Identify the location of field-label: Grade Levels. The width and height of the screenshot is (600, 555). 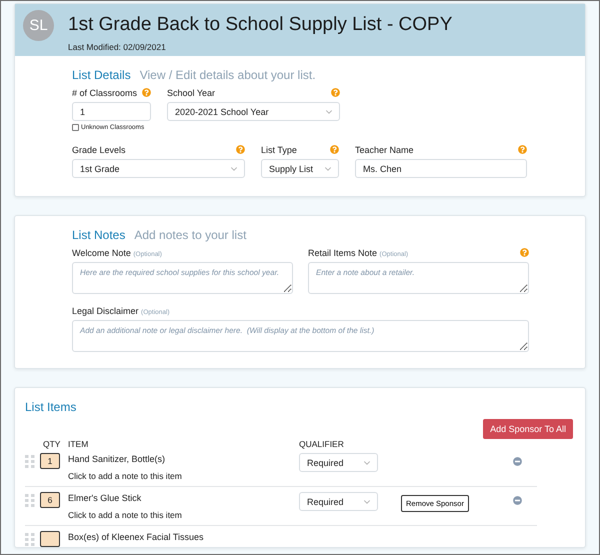
(99, 149).